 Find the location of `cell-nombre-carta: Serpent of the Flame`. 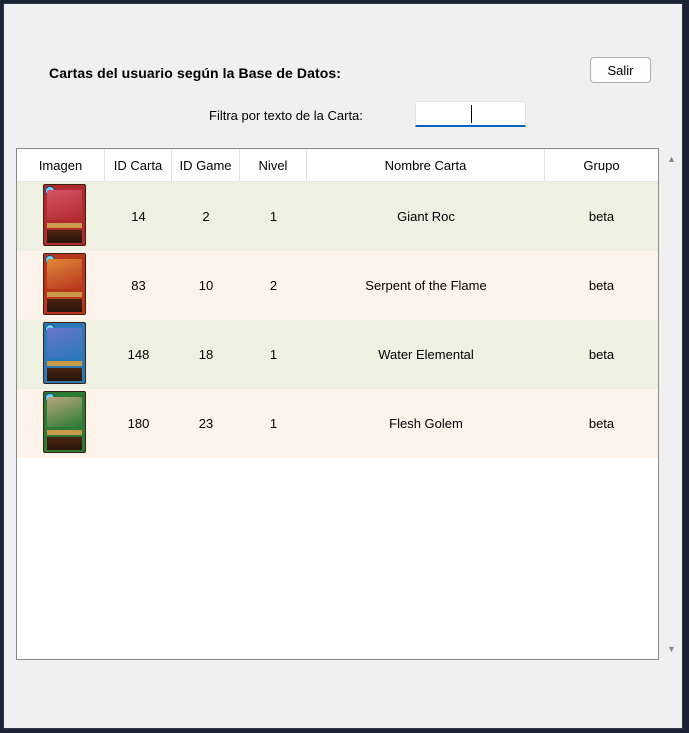

cell-nombre-carta: Serpent of the Flame is located at coordinates (426, 285).